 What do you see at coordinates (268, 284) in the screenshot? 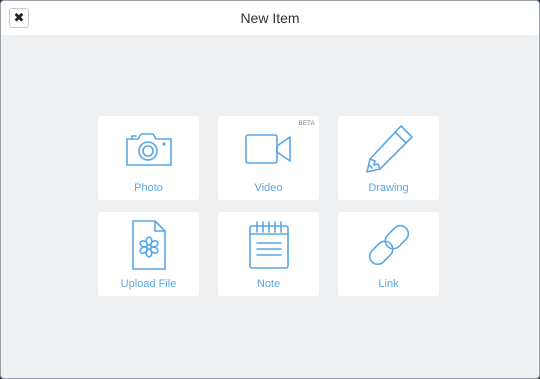
I see `note-label: Note` at bounding box center [268, 284].